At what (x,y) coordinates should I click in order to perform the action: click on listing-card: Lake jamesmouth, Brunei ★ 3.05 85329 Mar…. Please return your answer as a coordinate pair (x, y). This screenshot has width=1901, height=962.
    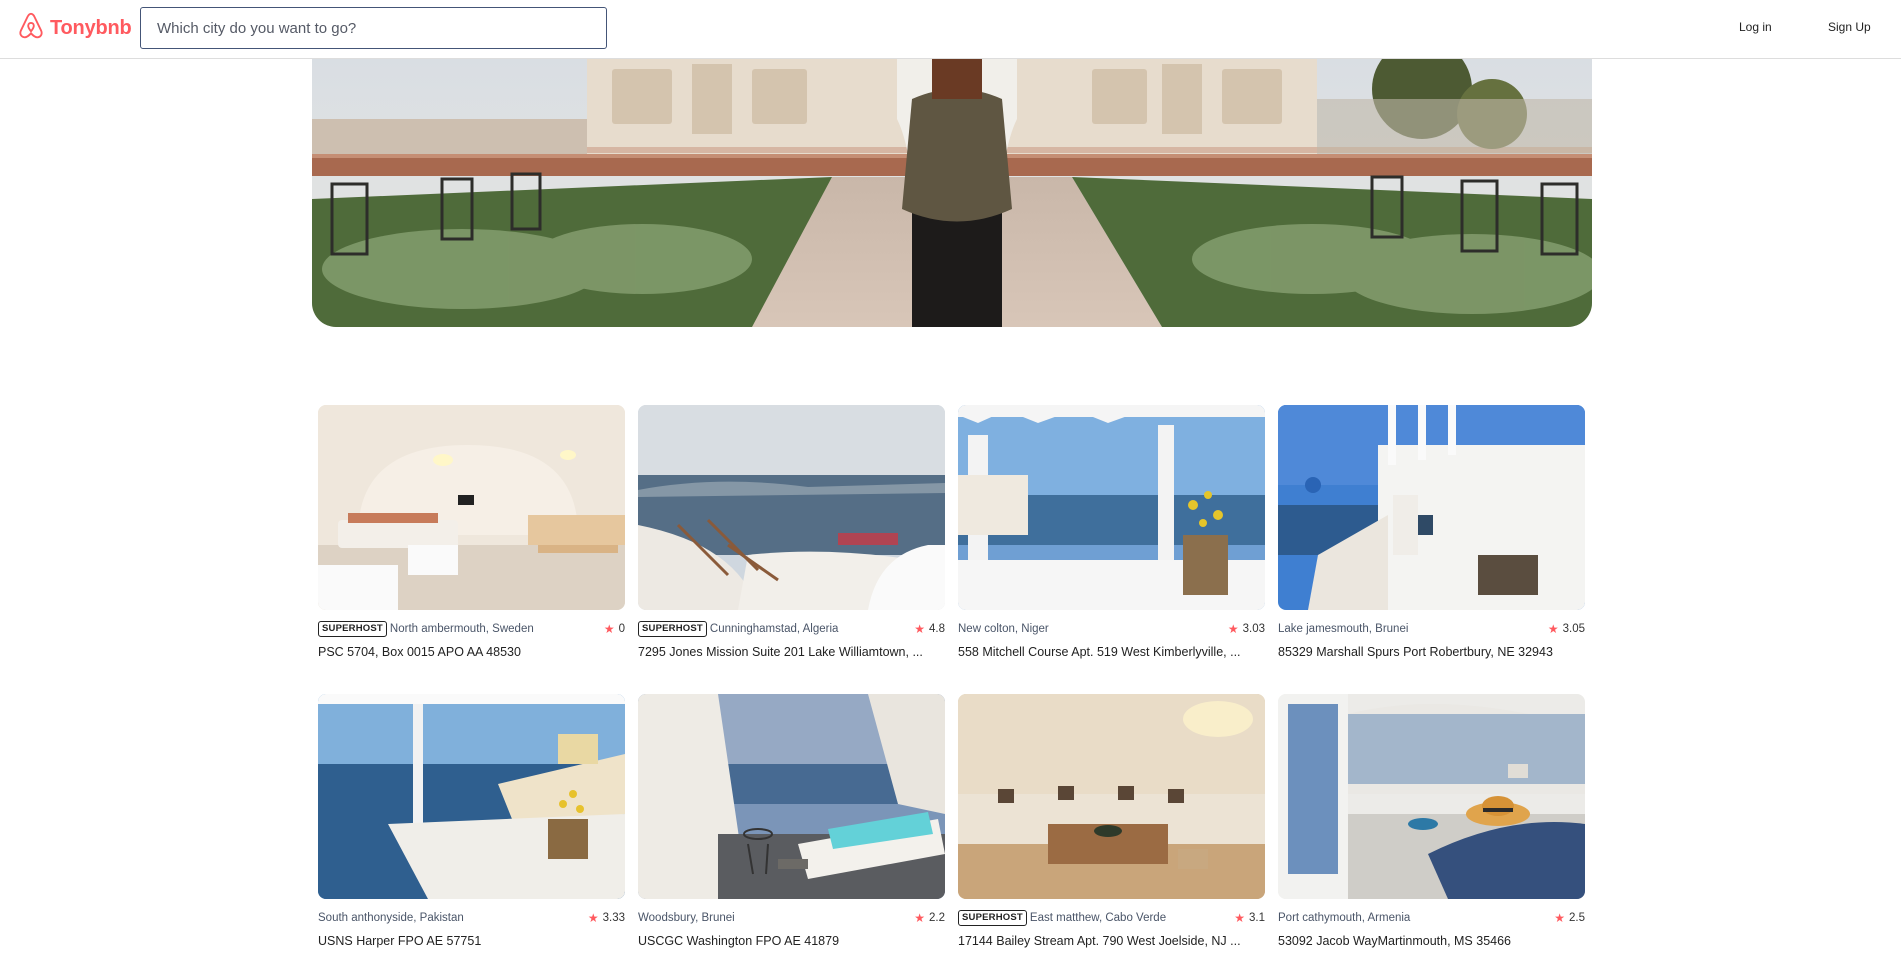
    Looking at the image, I should click on (1431, 532).